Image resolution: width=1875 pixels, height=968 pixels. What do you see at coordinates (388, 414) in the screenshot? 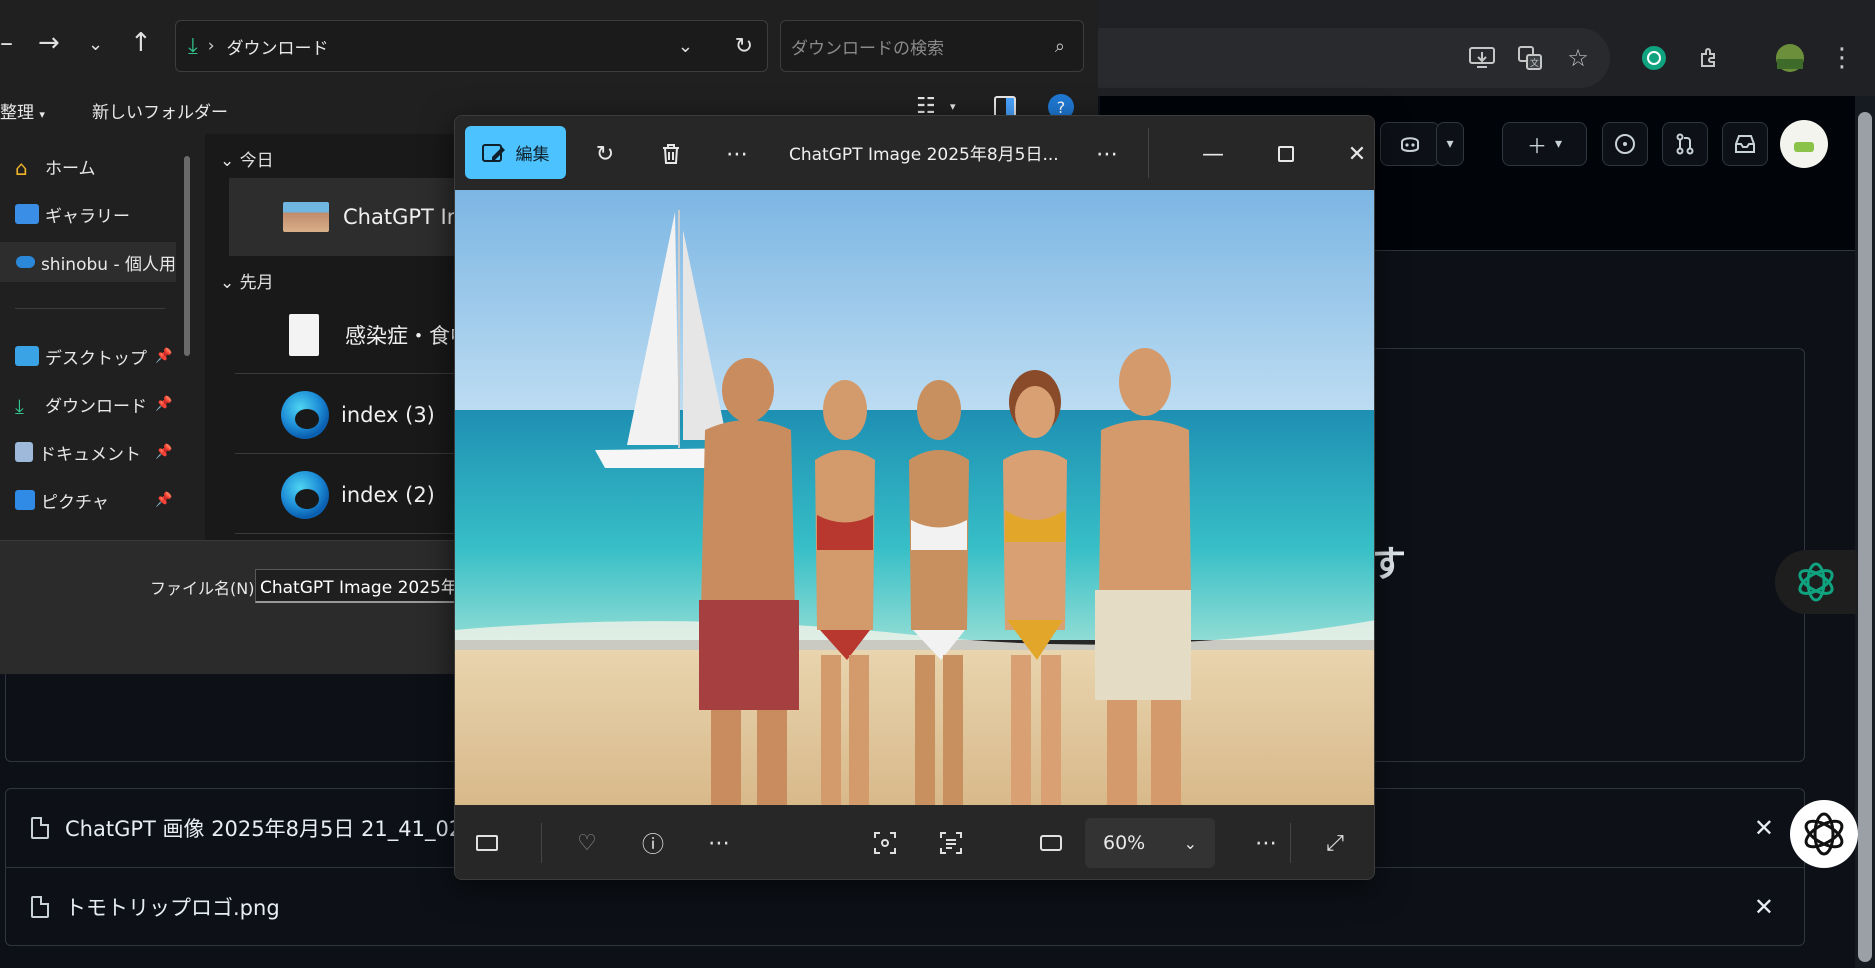
I see `file-name: index (3)` at bounding box center [388, 414].